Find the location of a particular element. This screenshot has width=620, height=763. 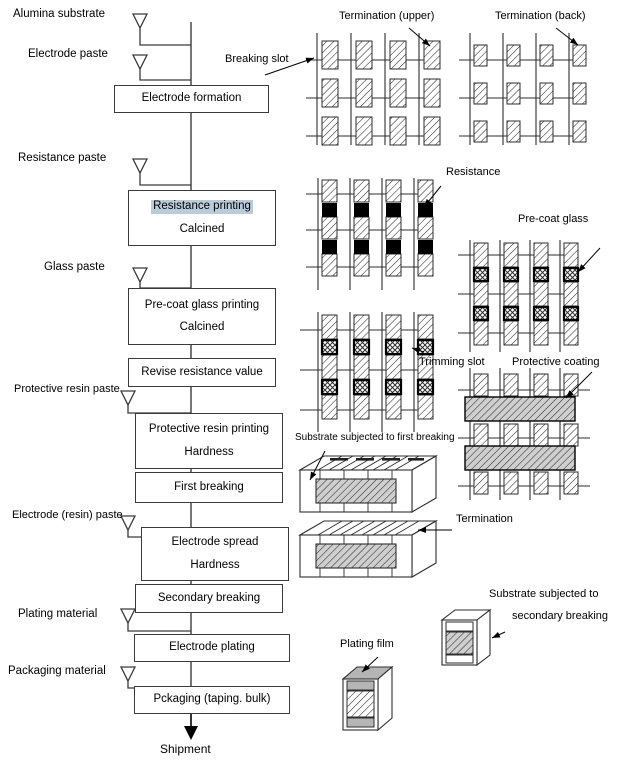

input-label-protective-resin-paste: Protective resin paste is located at coordinates (67, 389).